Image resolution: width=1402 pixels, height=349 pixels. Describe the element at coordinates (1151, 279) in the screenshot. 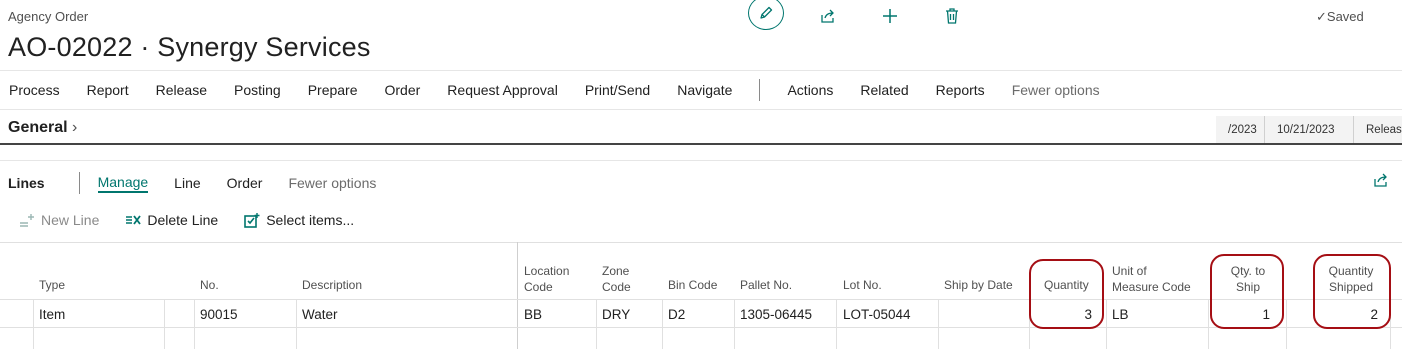

I see `col-header-unit-of-measure-code: Unit of Measure Code` at that location.